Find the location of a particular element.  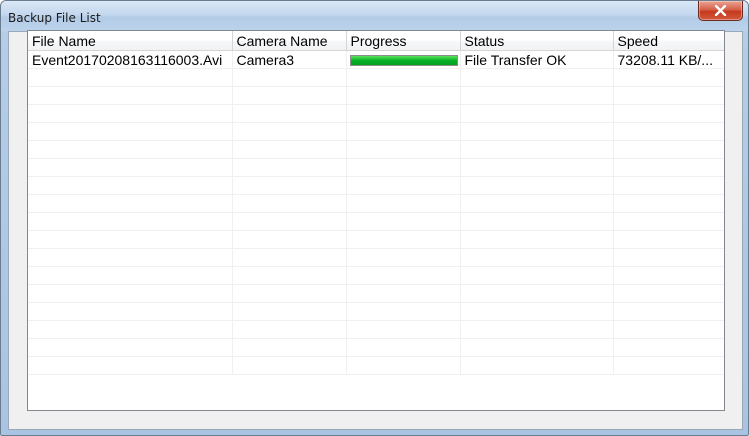

file-name-cell: Event20170208163116003.Avi is located at coordinates (130, 59).